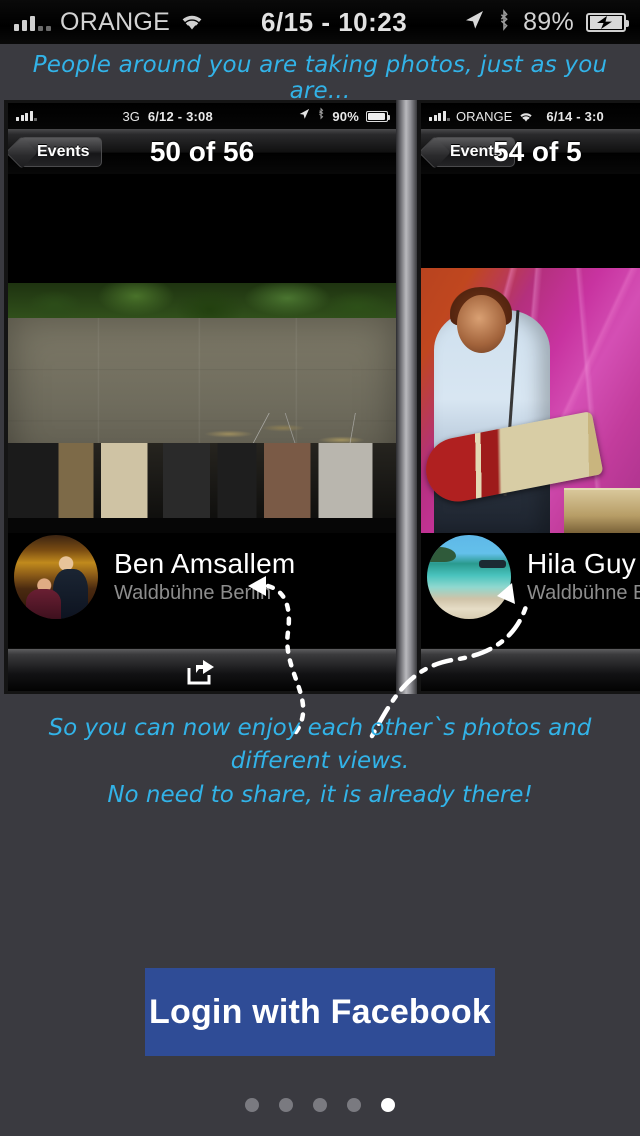  I want to click on phone2-user-name: Hila Guy, so click(581, 564).